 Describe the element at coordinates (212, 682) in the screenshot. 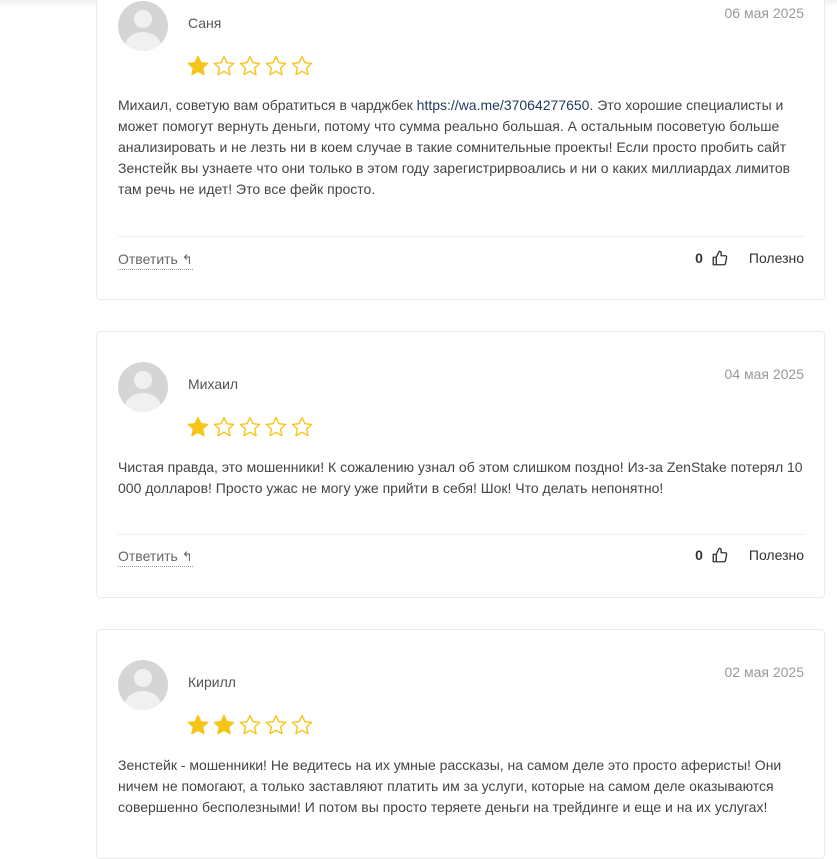

I see `review-author: Кирилл` at that location.